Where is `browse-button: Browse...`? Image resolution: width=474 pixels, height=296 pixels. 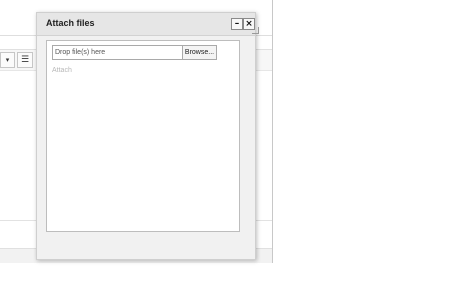
browse-button: Browse... is located at coordinates (199, 52).